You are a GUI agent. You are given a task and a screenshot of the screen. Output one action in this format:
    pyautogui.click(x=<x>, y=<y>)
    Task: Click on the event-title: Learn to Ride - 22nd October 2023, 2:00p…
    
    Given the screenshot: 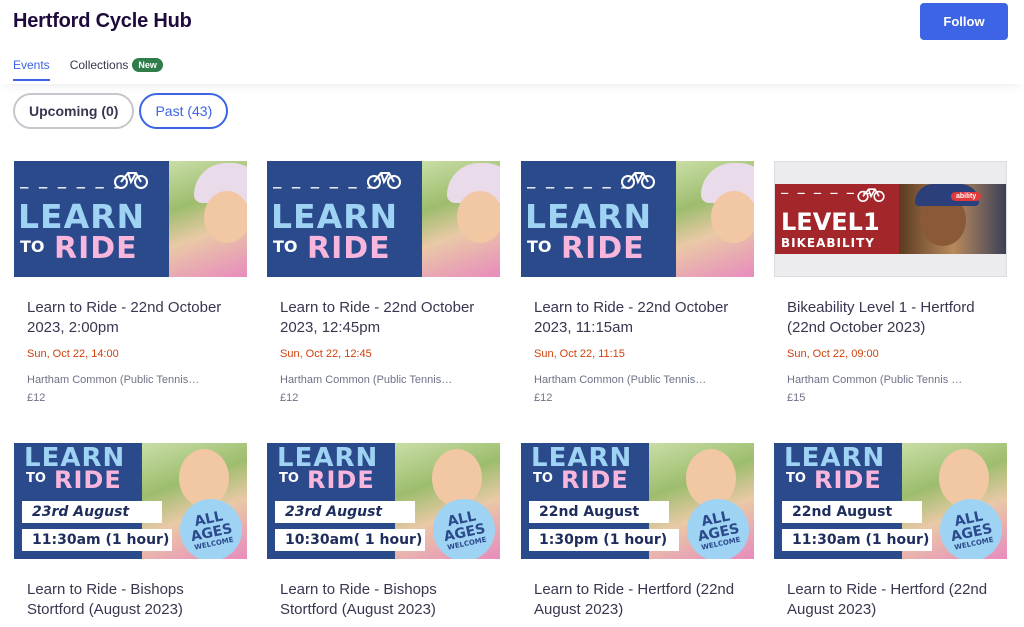 What is the action you would take?
    pyautogui.click(x=130, y=318)
    